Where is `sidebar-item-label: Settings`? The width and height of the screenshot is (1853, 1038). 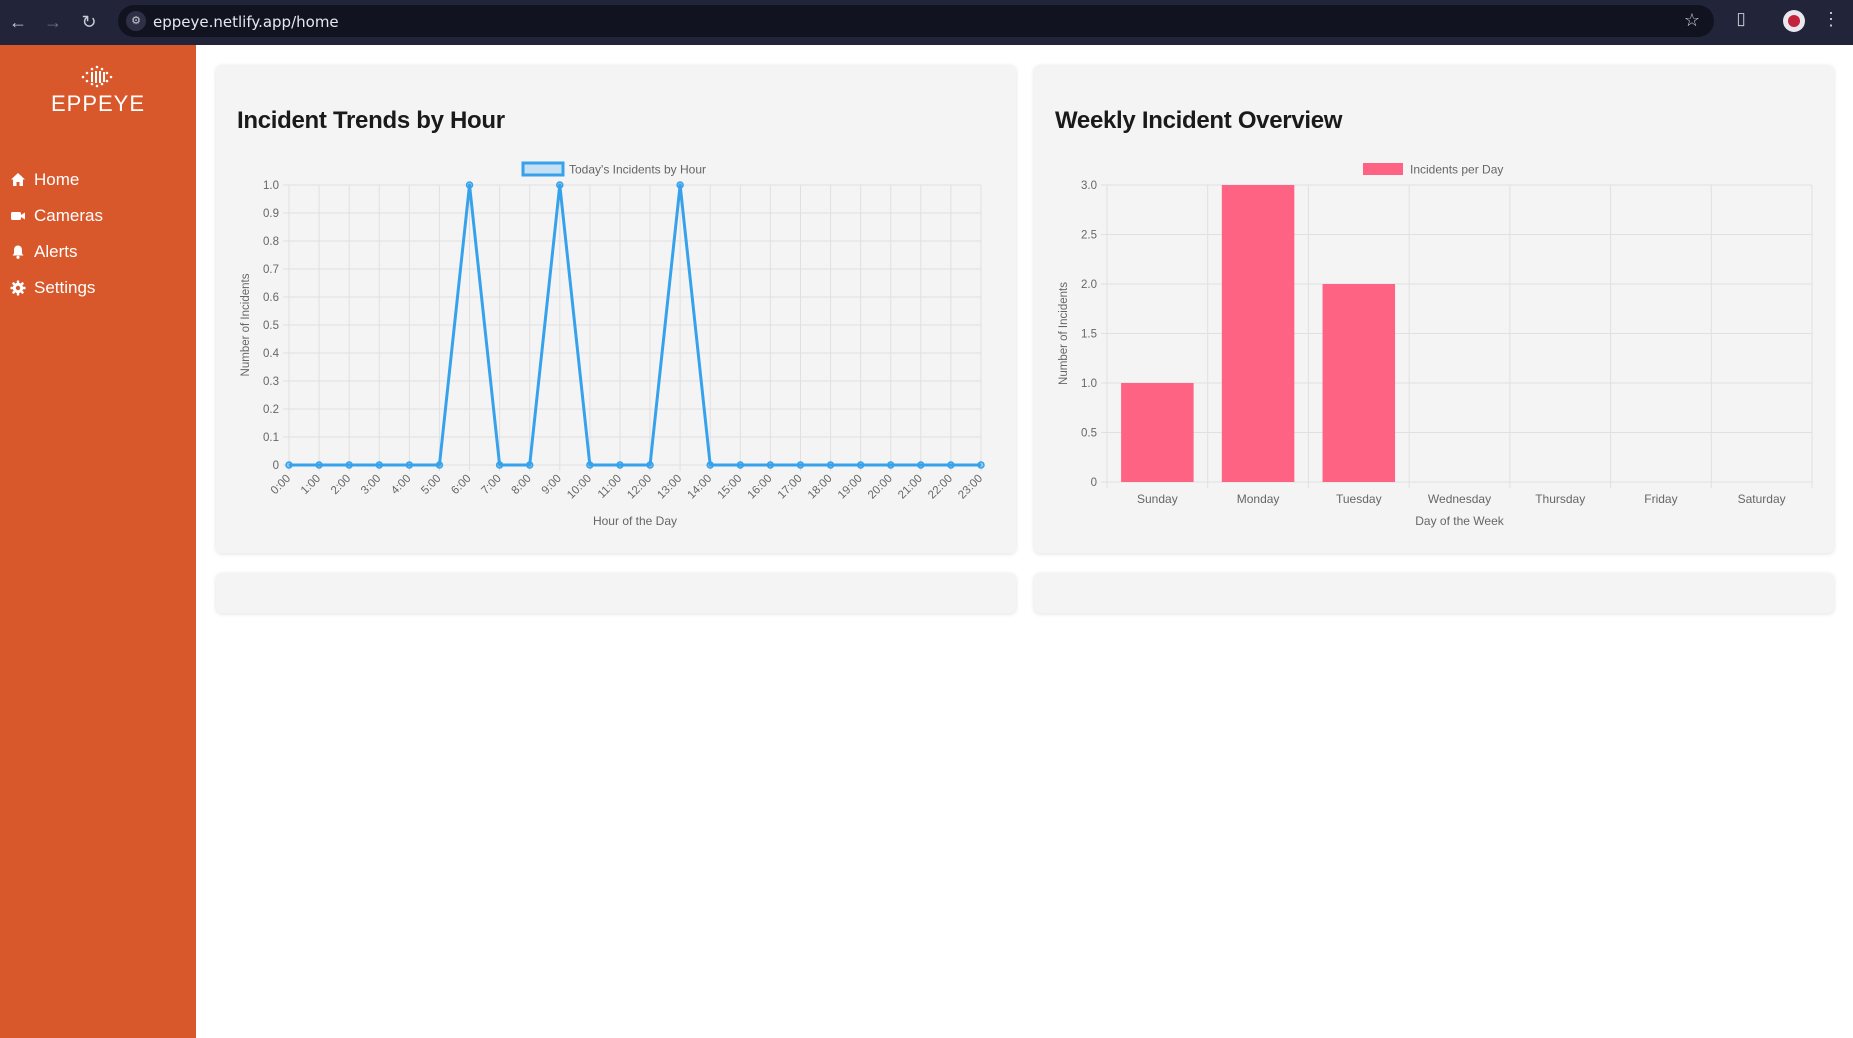 sidebar-item-label: Settings is located at coordinates (65, 287).